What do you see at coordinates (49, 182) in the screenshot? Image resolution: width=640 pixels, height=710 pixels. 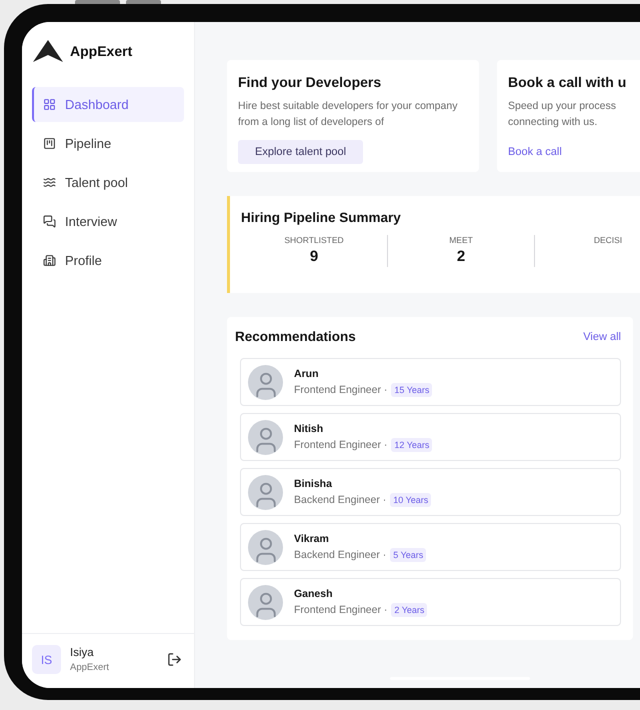 I see `waves-icon` at bounding box center [49, 182].